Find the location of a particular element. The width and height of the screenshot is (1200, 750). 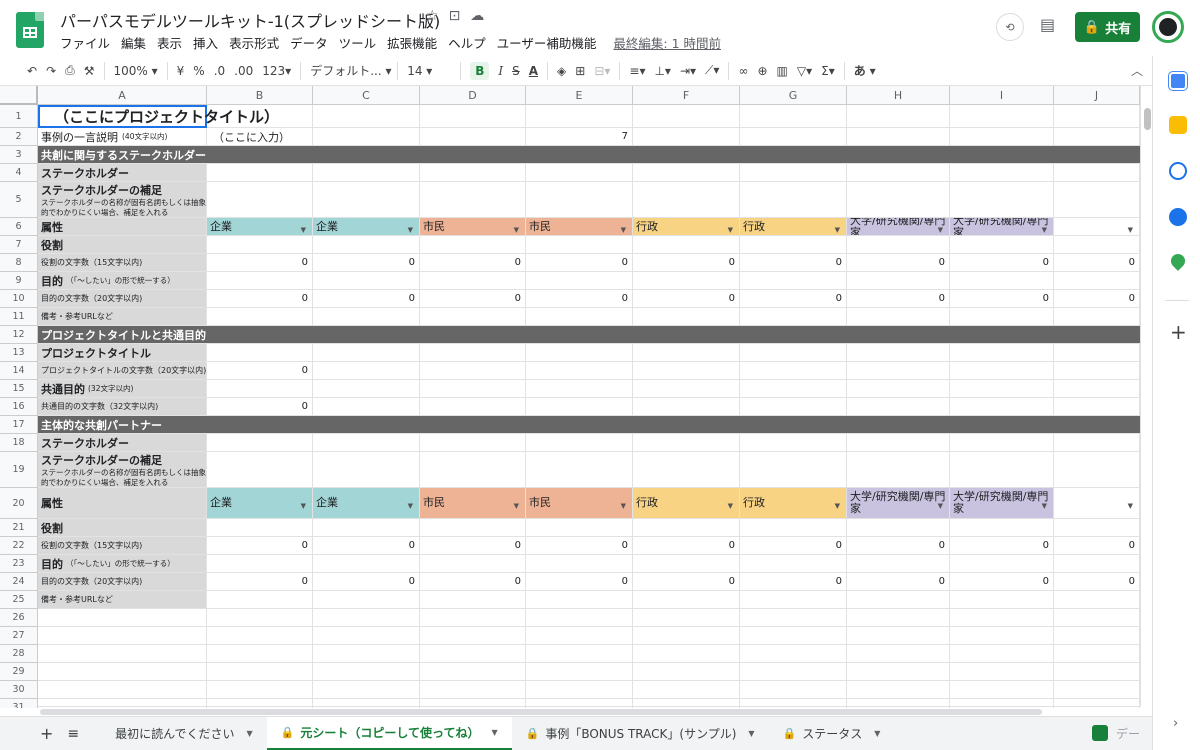

sheets-logo-icon is located at coordinates (30, 30).